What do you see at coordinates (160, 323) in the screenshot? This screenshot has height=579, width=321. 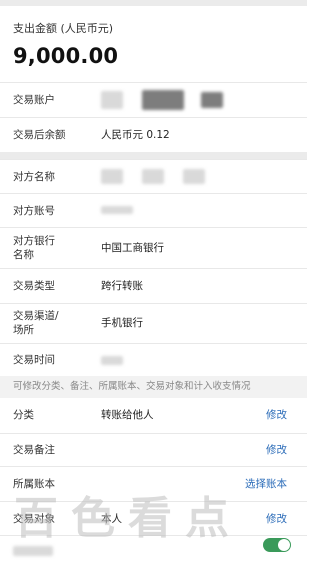 I see `row-channel: 交易渠道/ 场所 手机银行` at bounding box center [160, 323].